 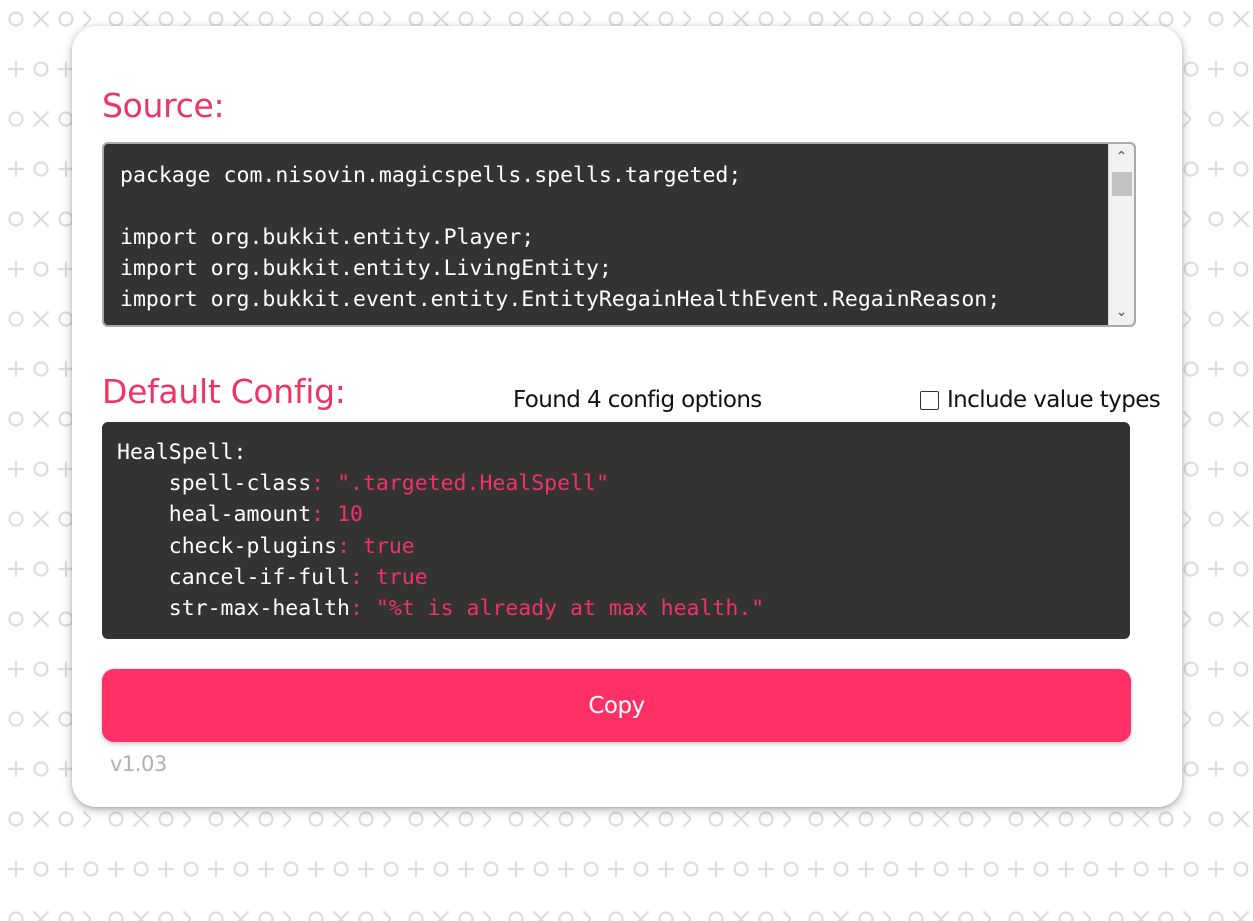 What do you see at coordinates (240, 515) in the screenshot?
I see `config-key: heal-amount` at bounding box center [240, 515].